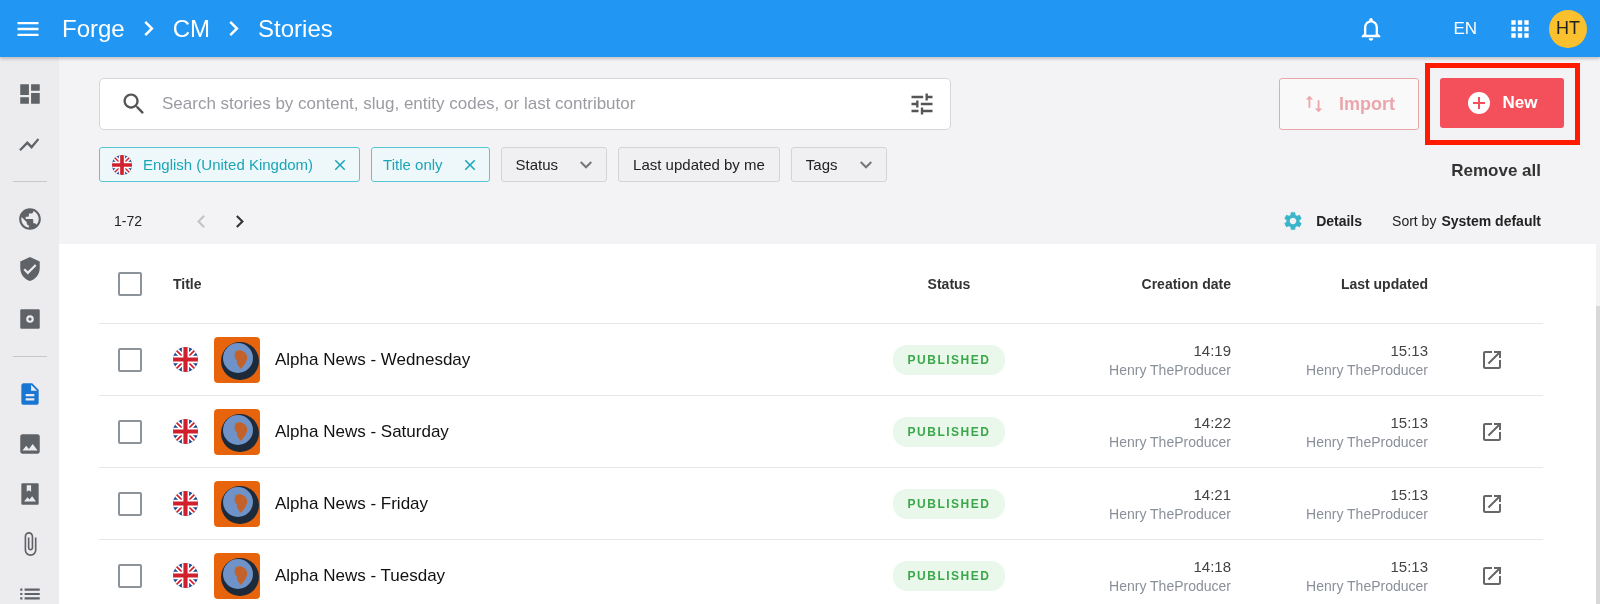 The width and height of the screenshot is (1600, 604). What do you see at coordinates (838, 164) in the screenshot?
I see `filter-chip: Tags` at bounding box center [838, 164].